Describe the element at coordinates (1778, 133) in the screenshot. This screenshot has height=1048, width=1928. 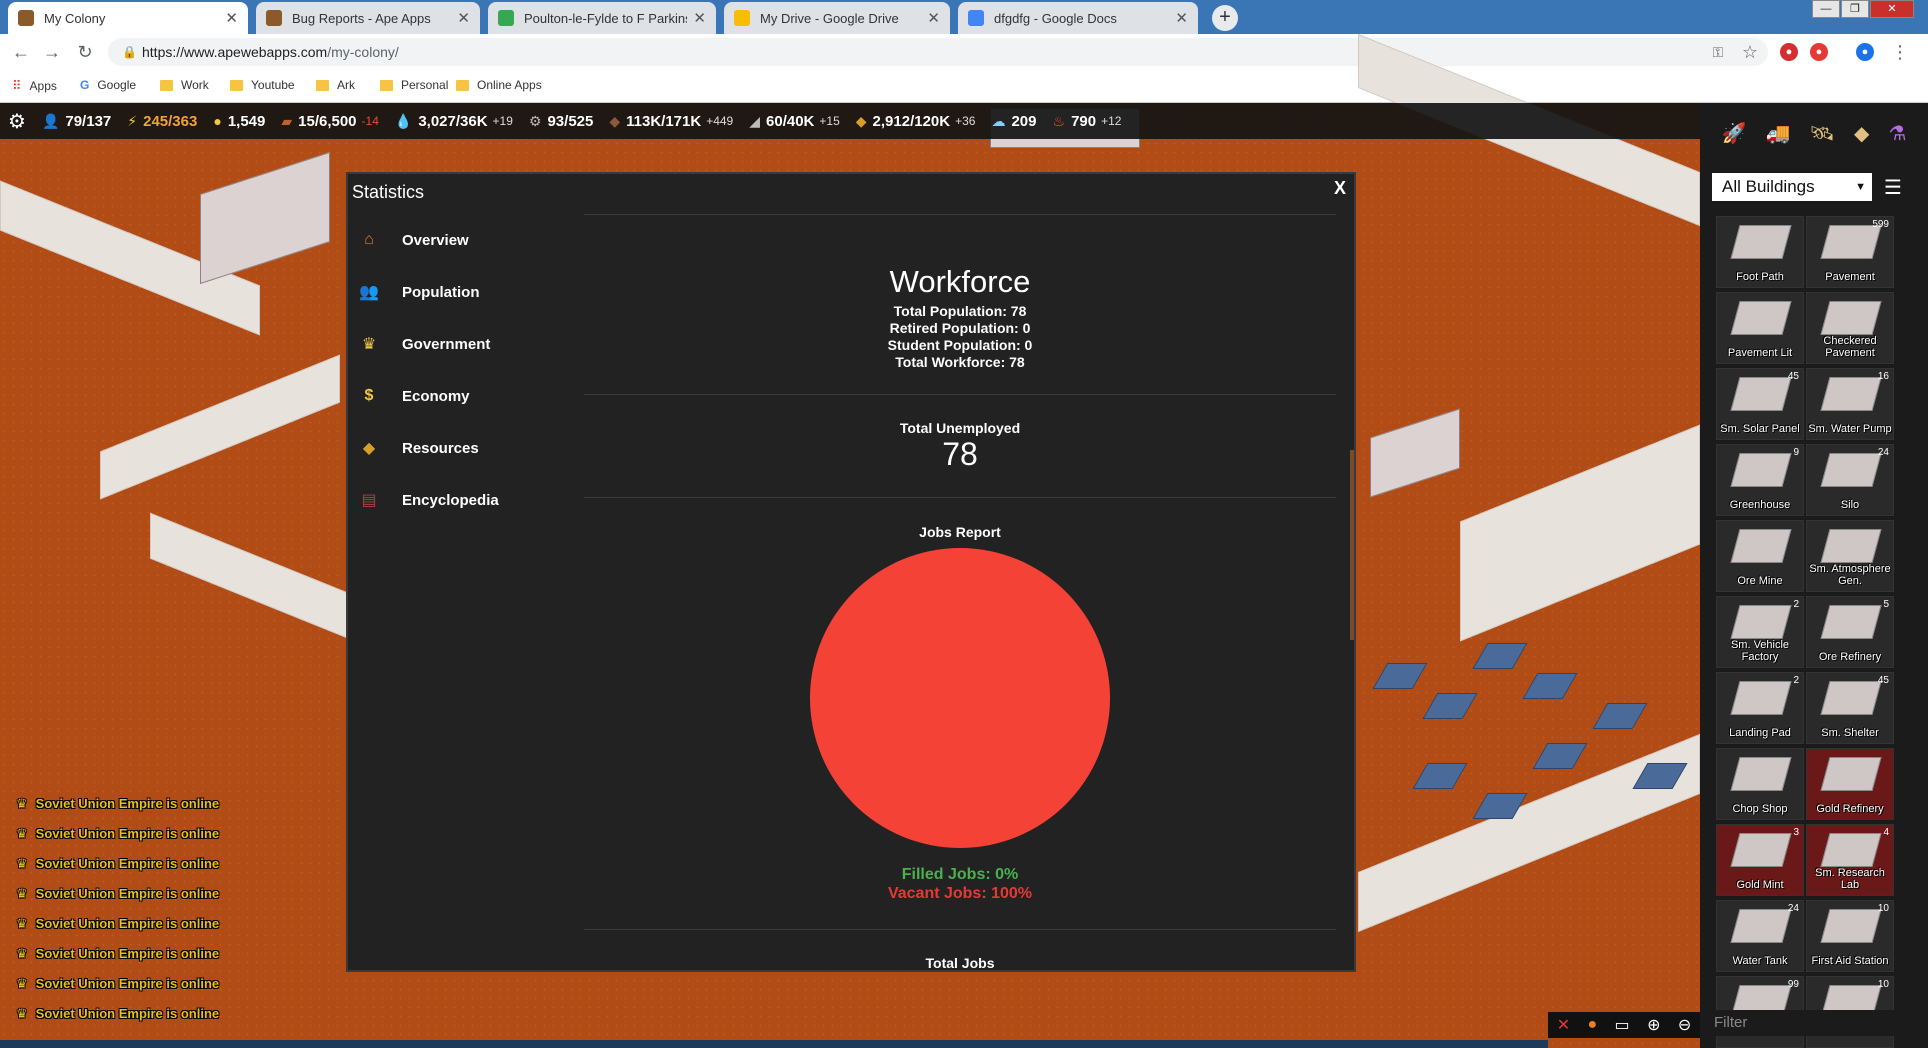
I see `vehicle-icon: 🚚` at that location.